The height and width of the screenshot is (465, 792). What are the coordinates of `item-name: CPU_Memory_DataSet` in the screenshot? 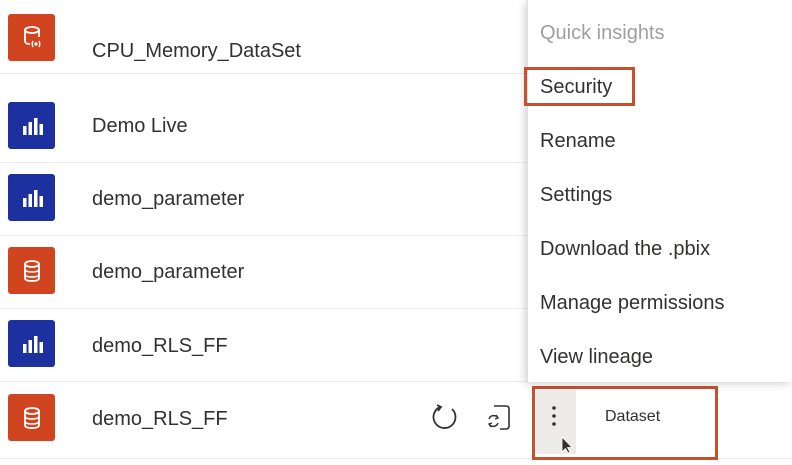 It's located at (196, 51).